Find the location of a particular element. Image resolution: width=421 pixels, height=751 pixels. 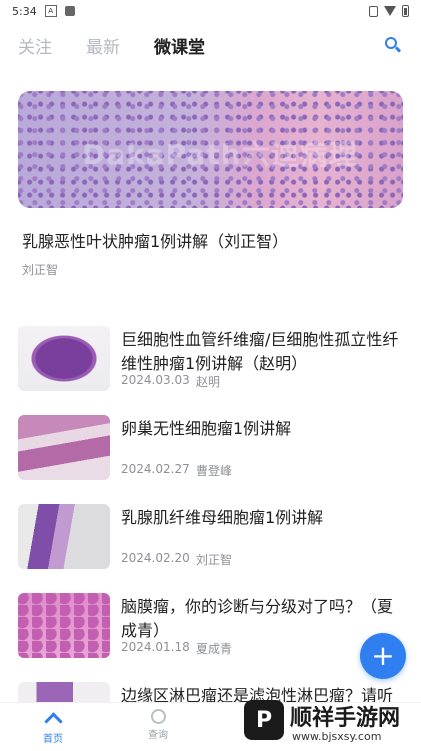

course-author: 曹登峰 is located at coordinates (214, 471).